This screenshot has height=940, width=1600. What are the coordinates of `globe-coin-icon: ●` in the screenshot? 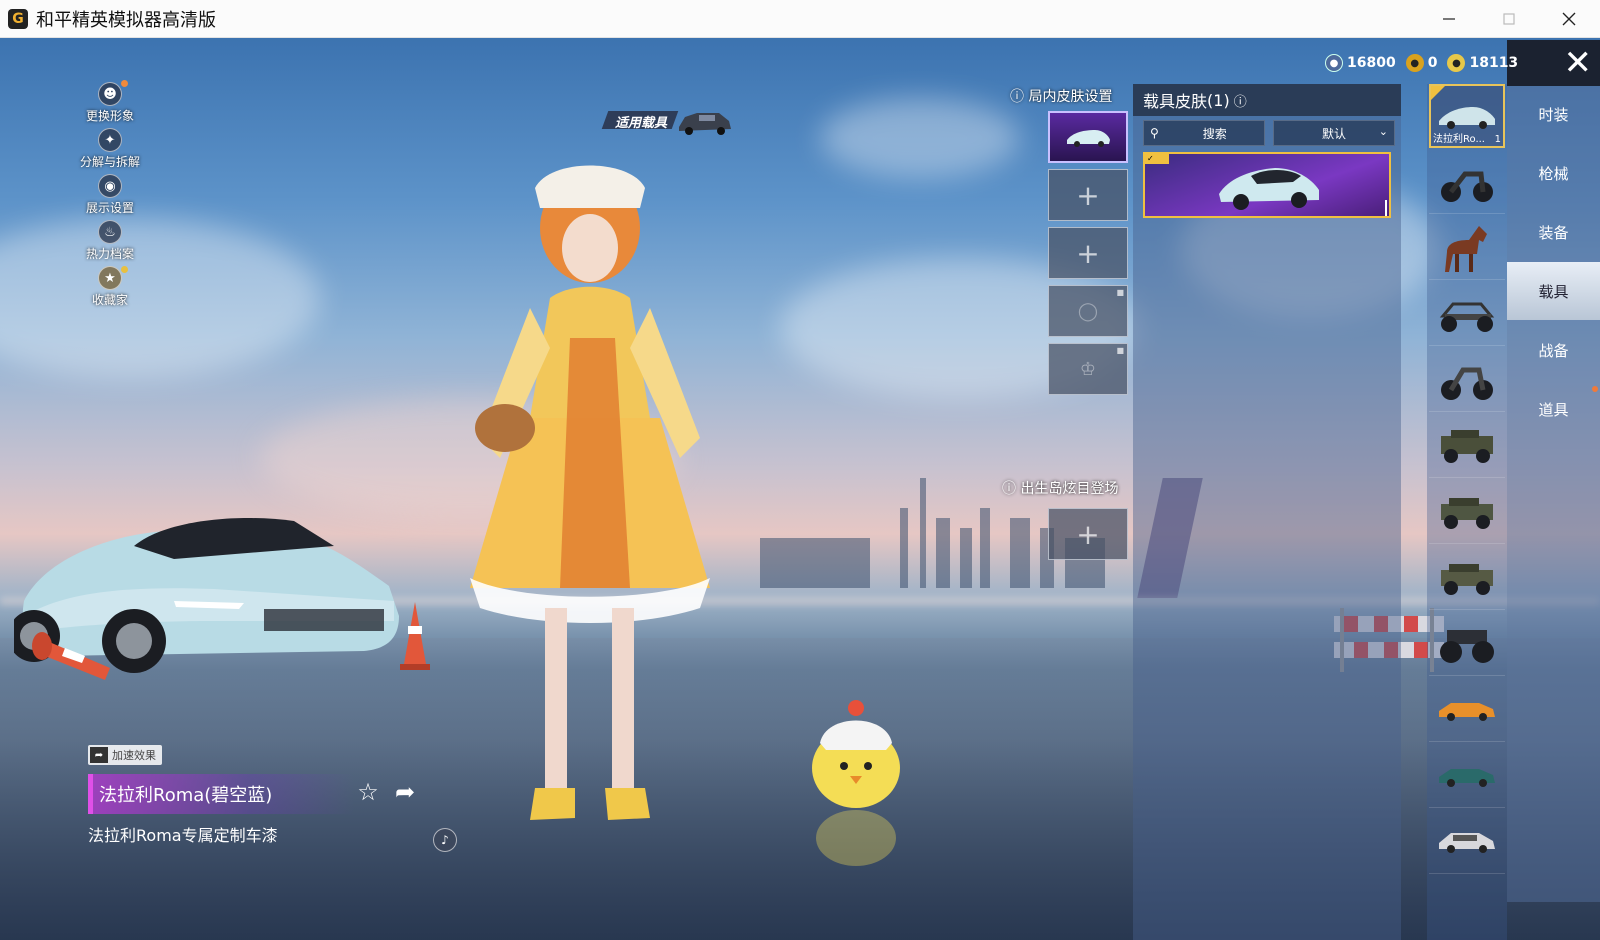 It's located at (1334, 63).